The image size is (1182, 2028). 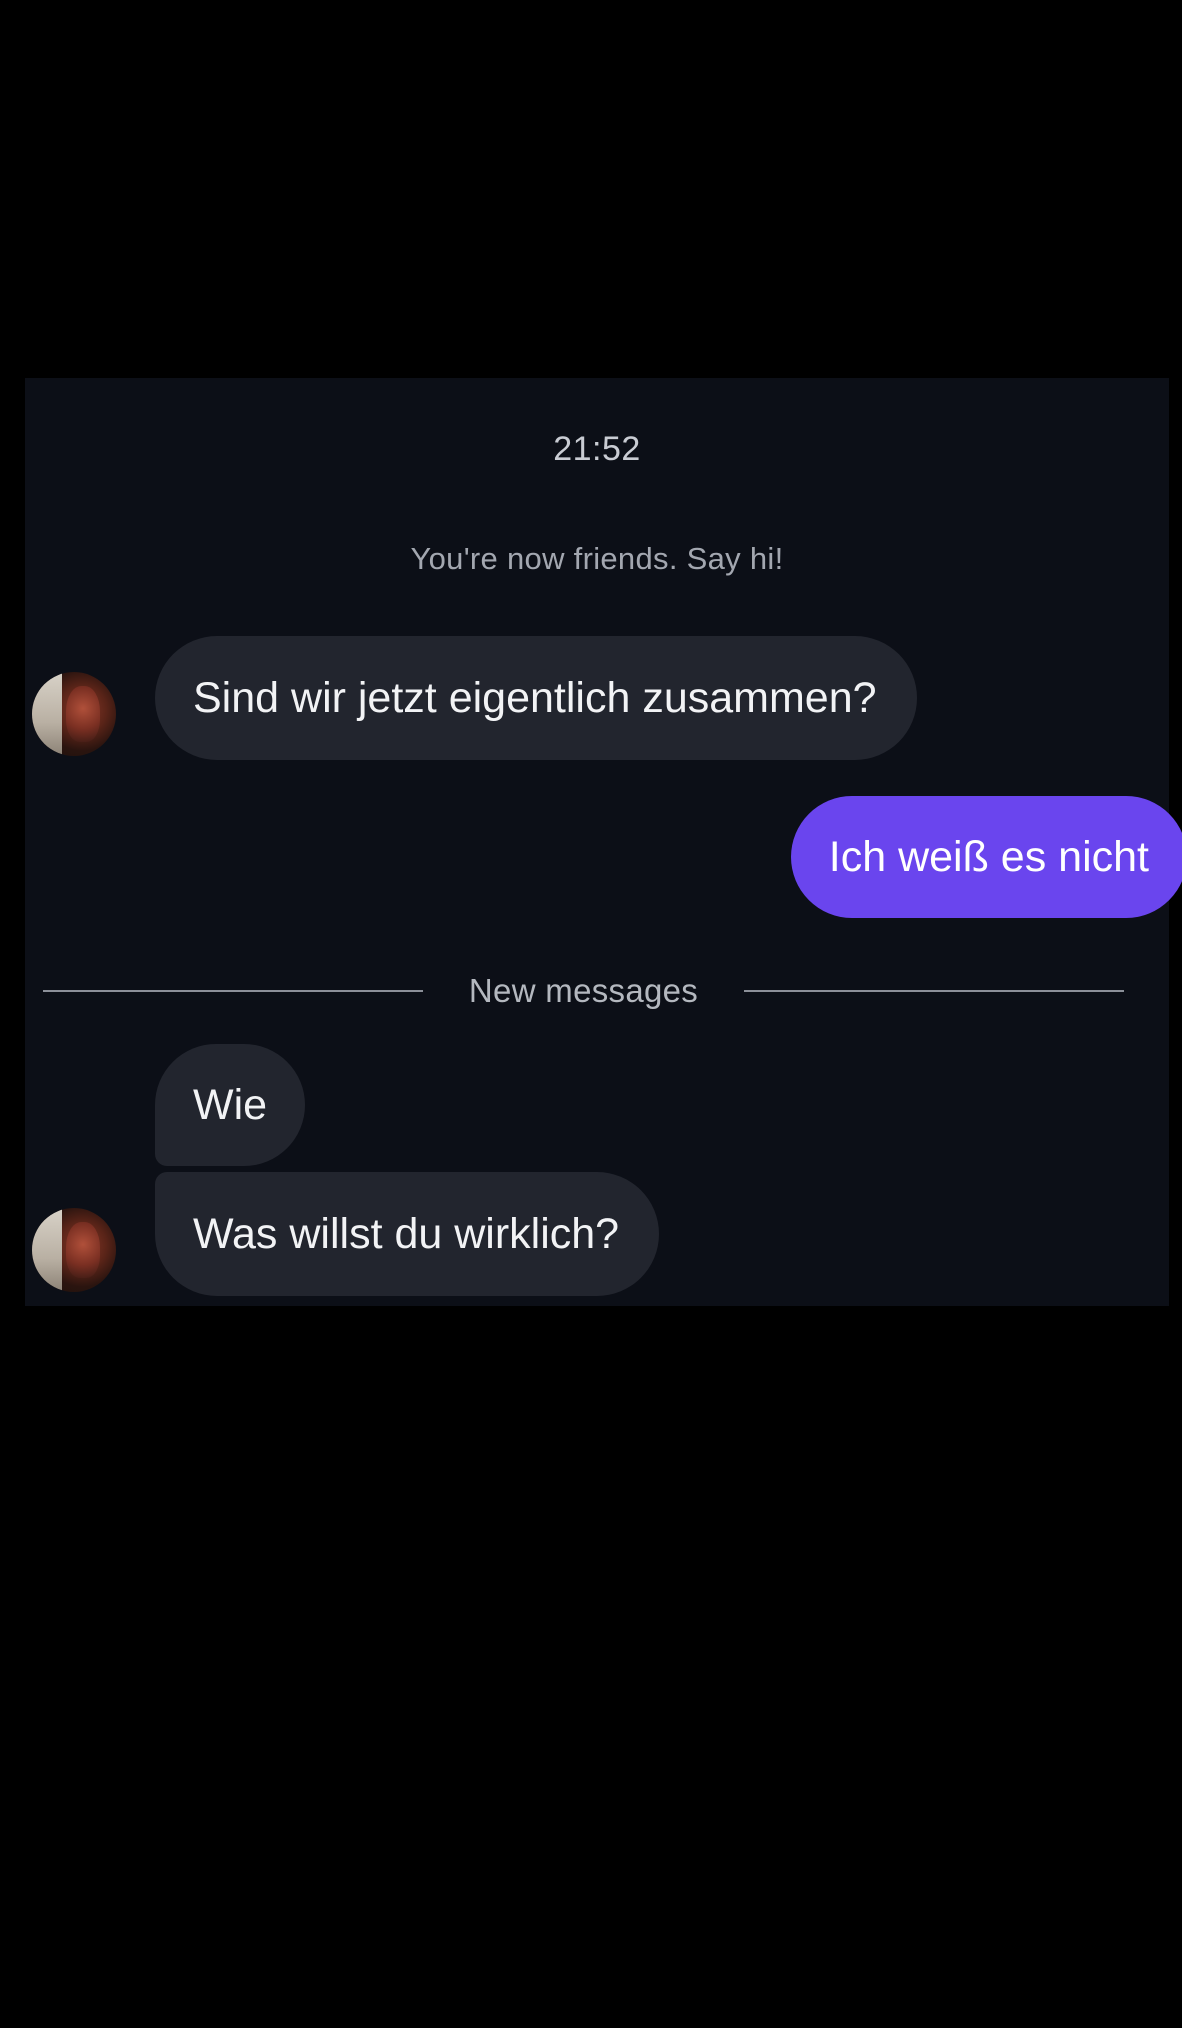 I want to click on incoming-message-bubble: Wie, so click(x=230, y=1105).